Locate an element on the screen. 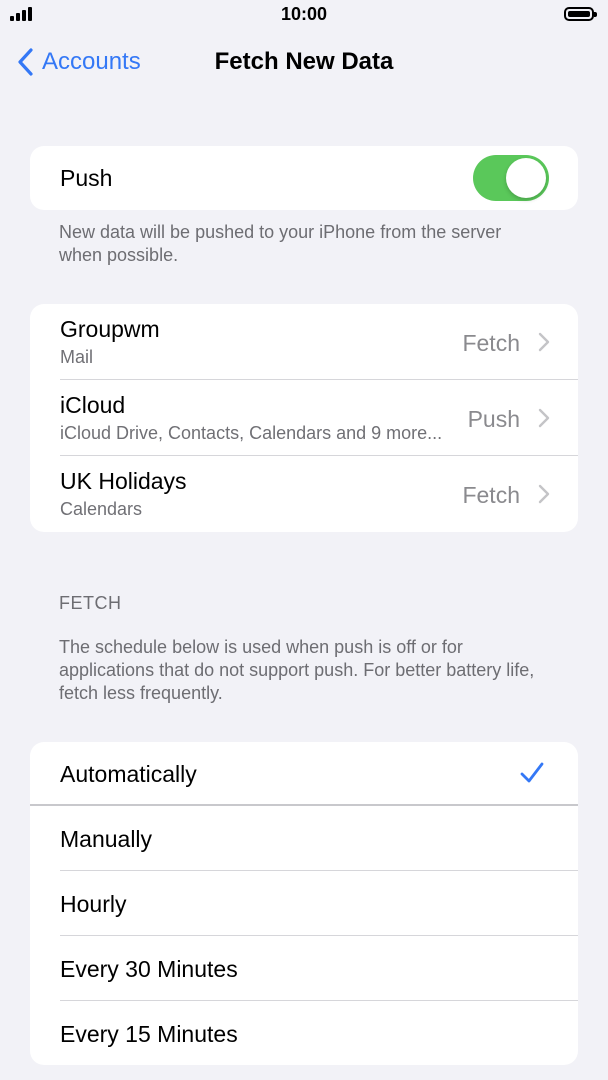 Image resolution: width=608 pixels, height=1080 pixels. navigation-bar: Accounts Fetch New Data is located at coordinates (304, 62).